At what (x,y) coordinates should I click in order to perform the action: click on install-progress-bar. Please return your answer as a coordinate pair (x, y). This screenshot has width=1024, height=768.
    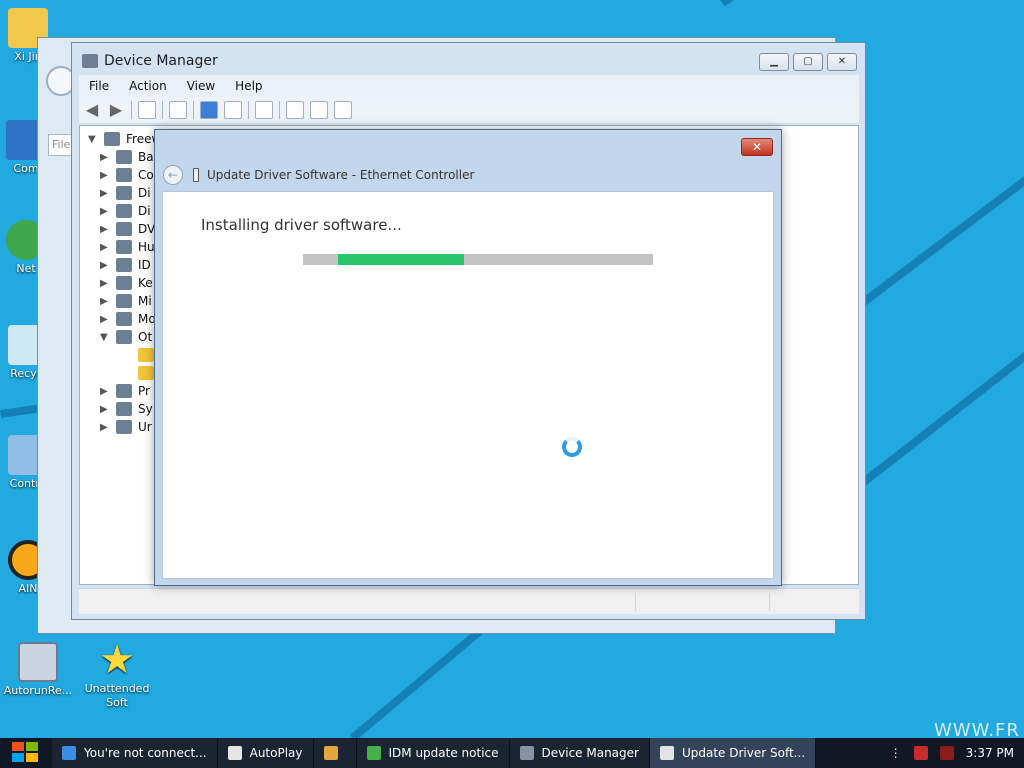
    Looking at the image, I should click on (478, 259).